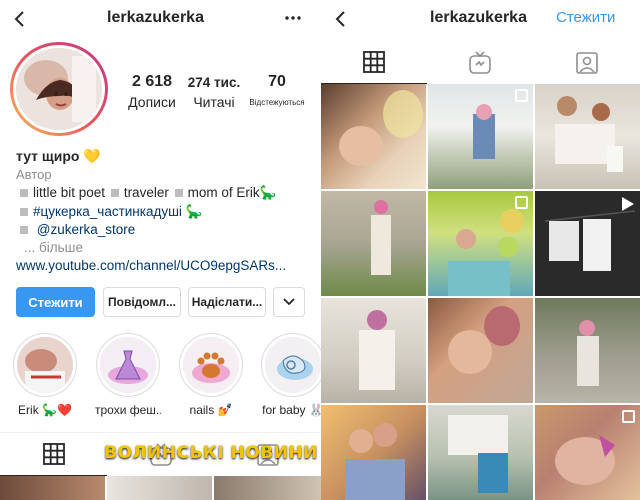 This screenshot has height=500, width=640. I want to click on video-icon, so click(628, 204).